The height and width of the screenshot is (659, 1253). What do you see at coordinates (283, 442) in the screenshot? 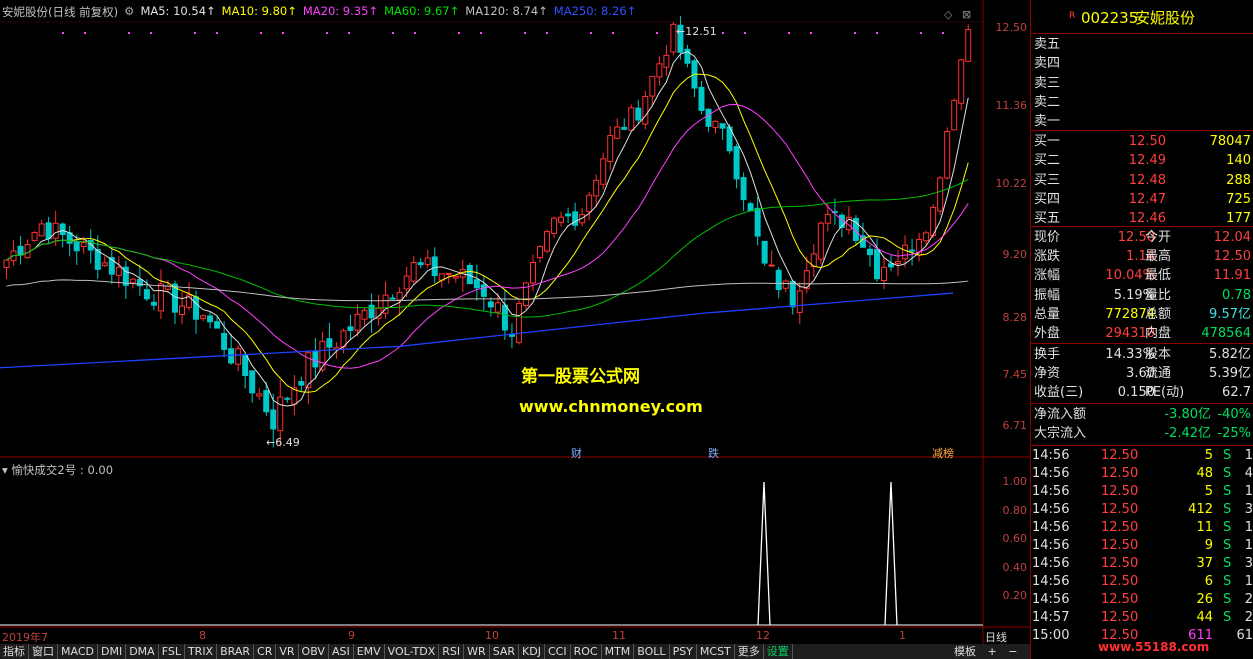
I see `low-annotation: ←6.49` at bounding box center [283, 442].